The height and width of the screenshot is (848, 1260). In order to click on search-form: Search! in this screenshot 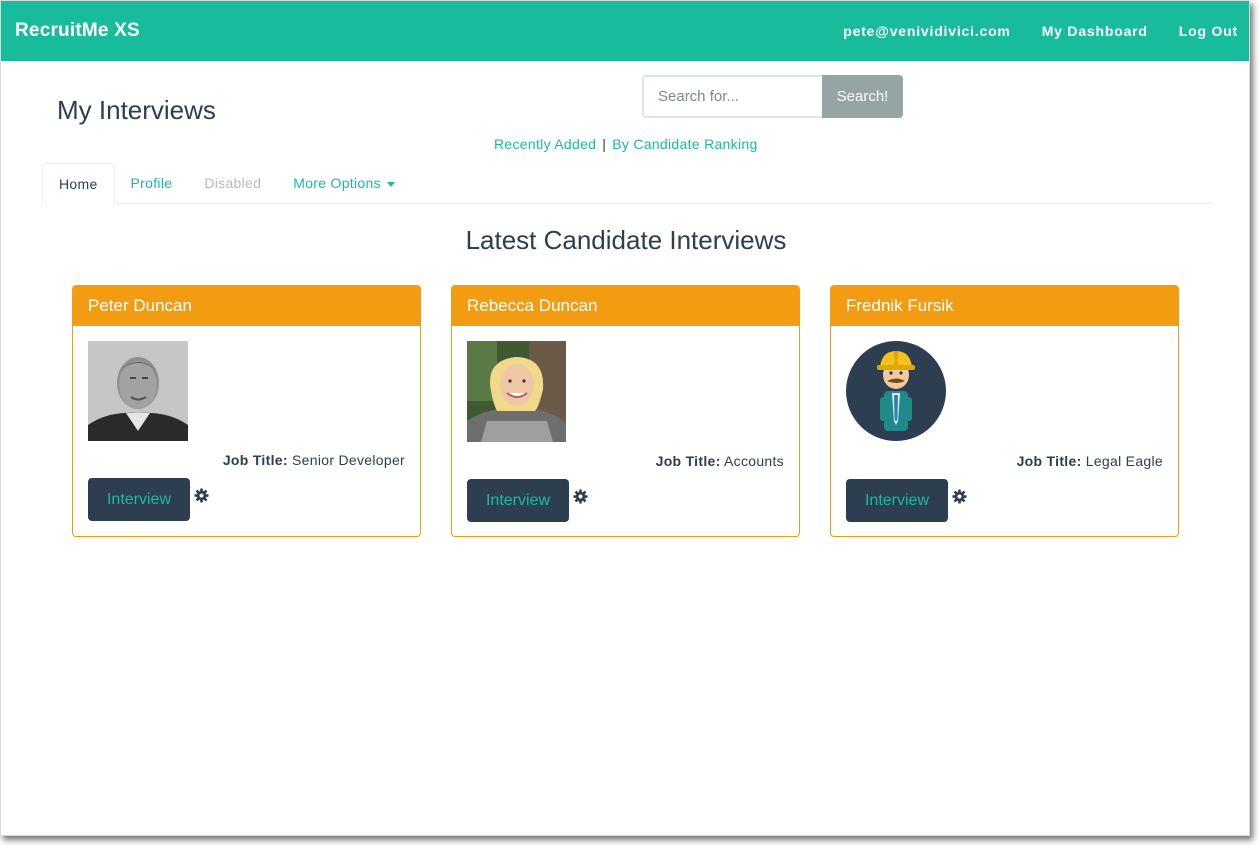, I will do `click(772, 96)`.